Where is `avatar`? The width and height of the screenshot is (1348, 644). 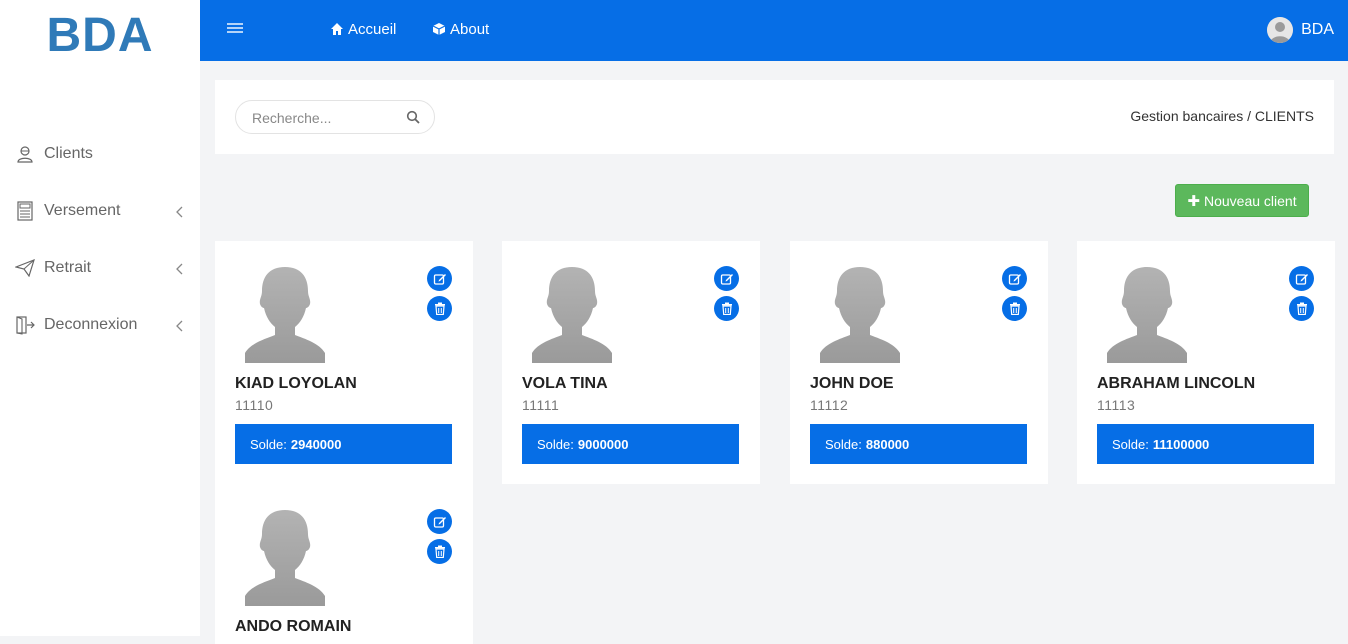 avatar is located at coordinates (1280, 30).